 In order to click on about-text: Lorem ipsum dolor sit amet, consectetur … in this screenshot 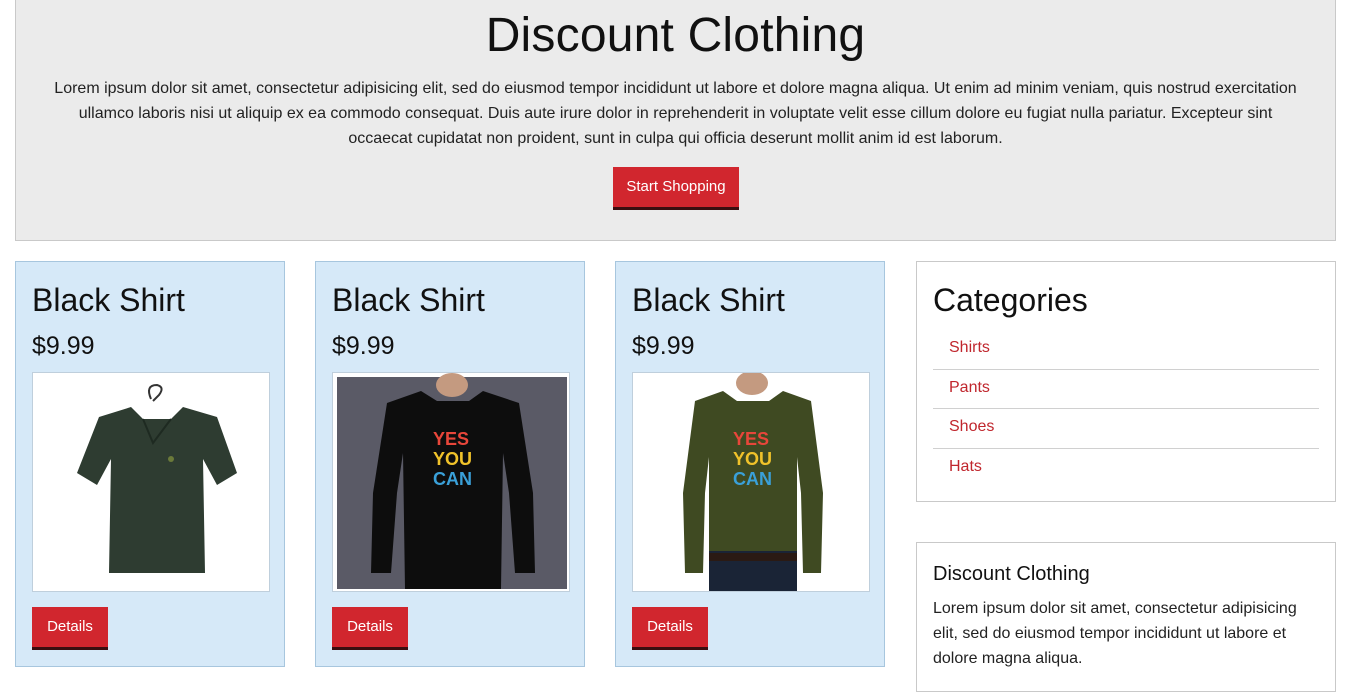, I will do `click(1115, 633)`.